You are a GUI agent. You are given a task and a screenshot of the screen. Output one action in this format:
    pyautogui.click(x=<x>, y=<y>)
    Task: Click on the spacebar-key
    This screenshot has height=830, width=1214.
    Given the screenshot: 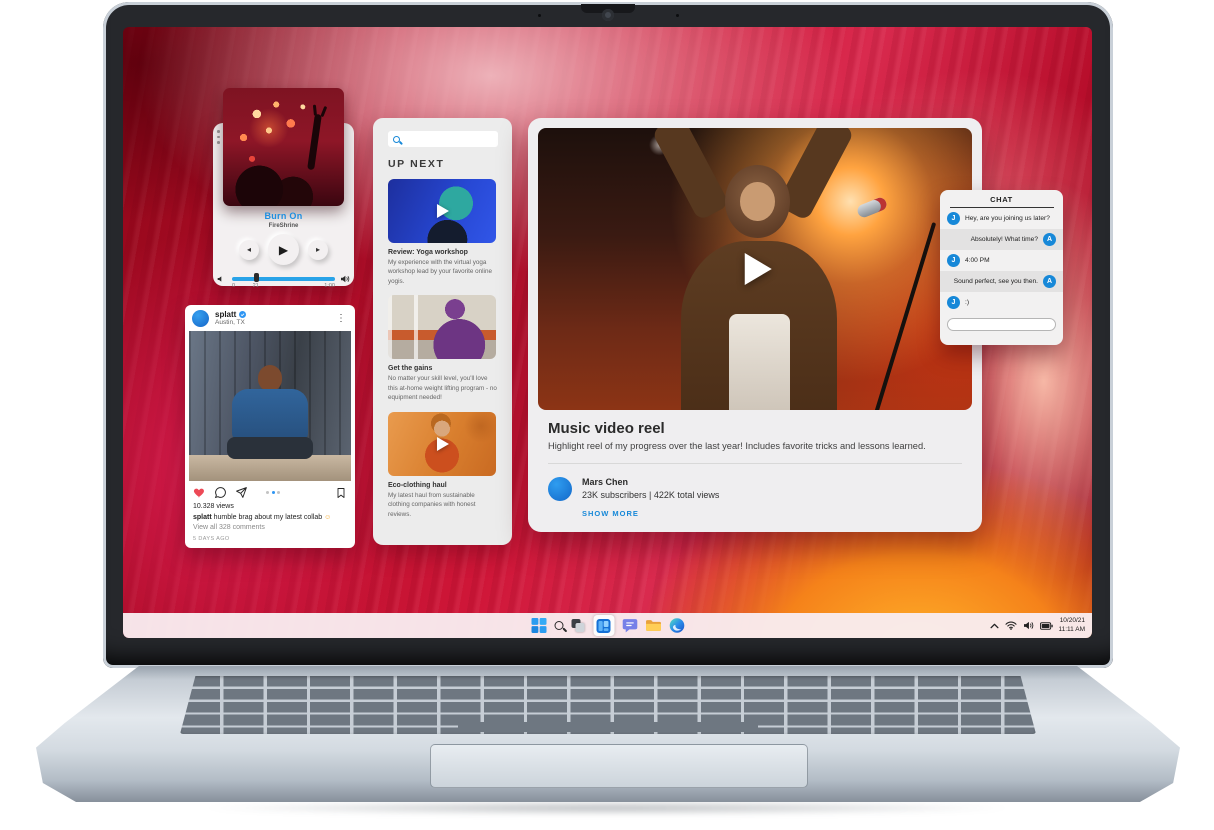 What is the action you would take?
    pyautogui.click(x=608, y=727)
    